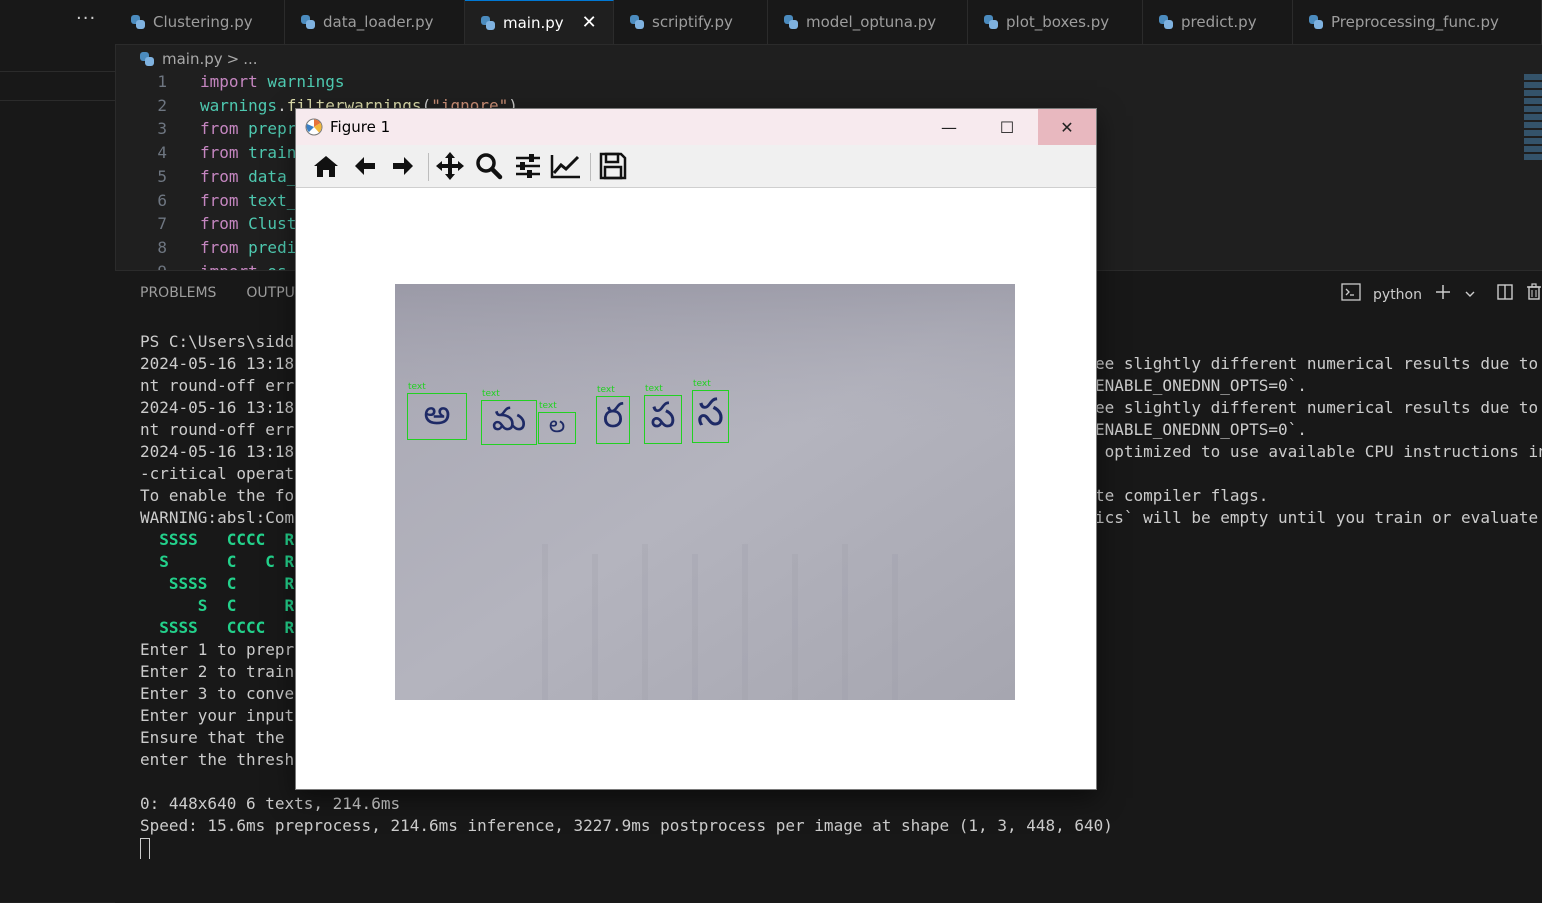 Image resolution: width=1542 pixels, height=903 pixels. I want to click on tab-plot-boxes-py: plot_boxes.py, so click(1055, 22).